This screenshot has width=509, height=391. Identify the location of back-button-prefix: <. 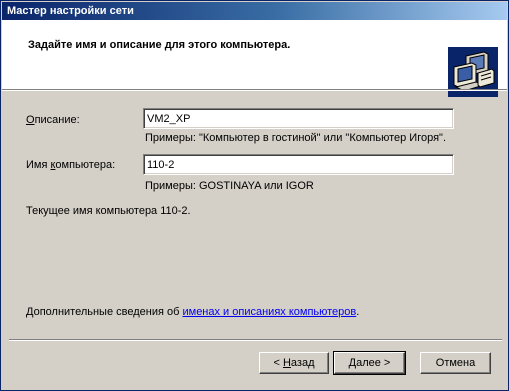
(278, 363).